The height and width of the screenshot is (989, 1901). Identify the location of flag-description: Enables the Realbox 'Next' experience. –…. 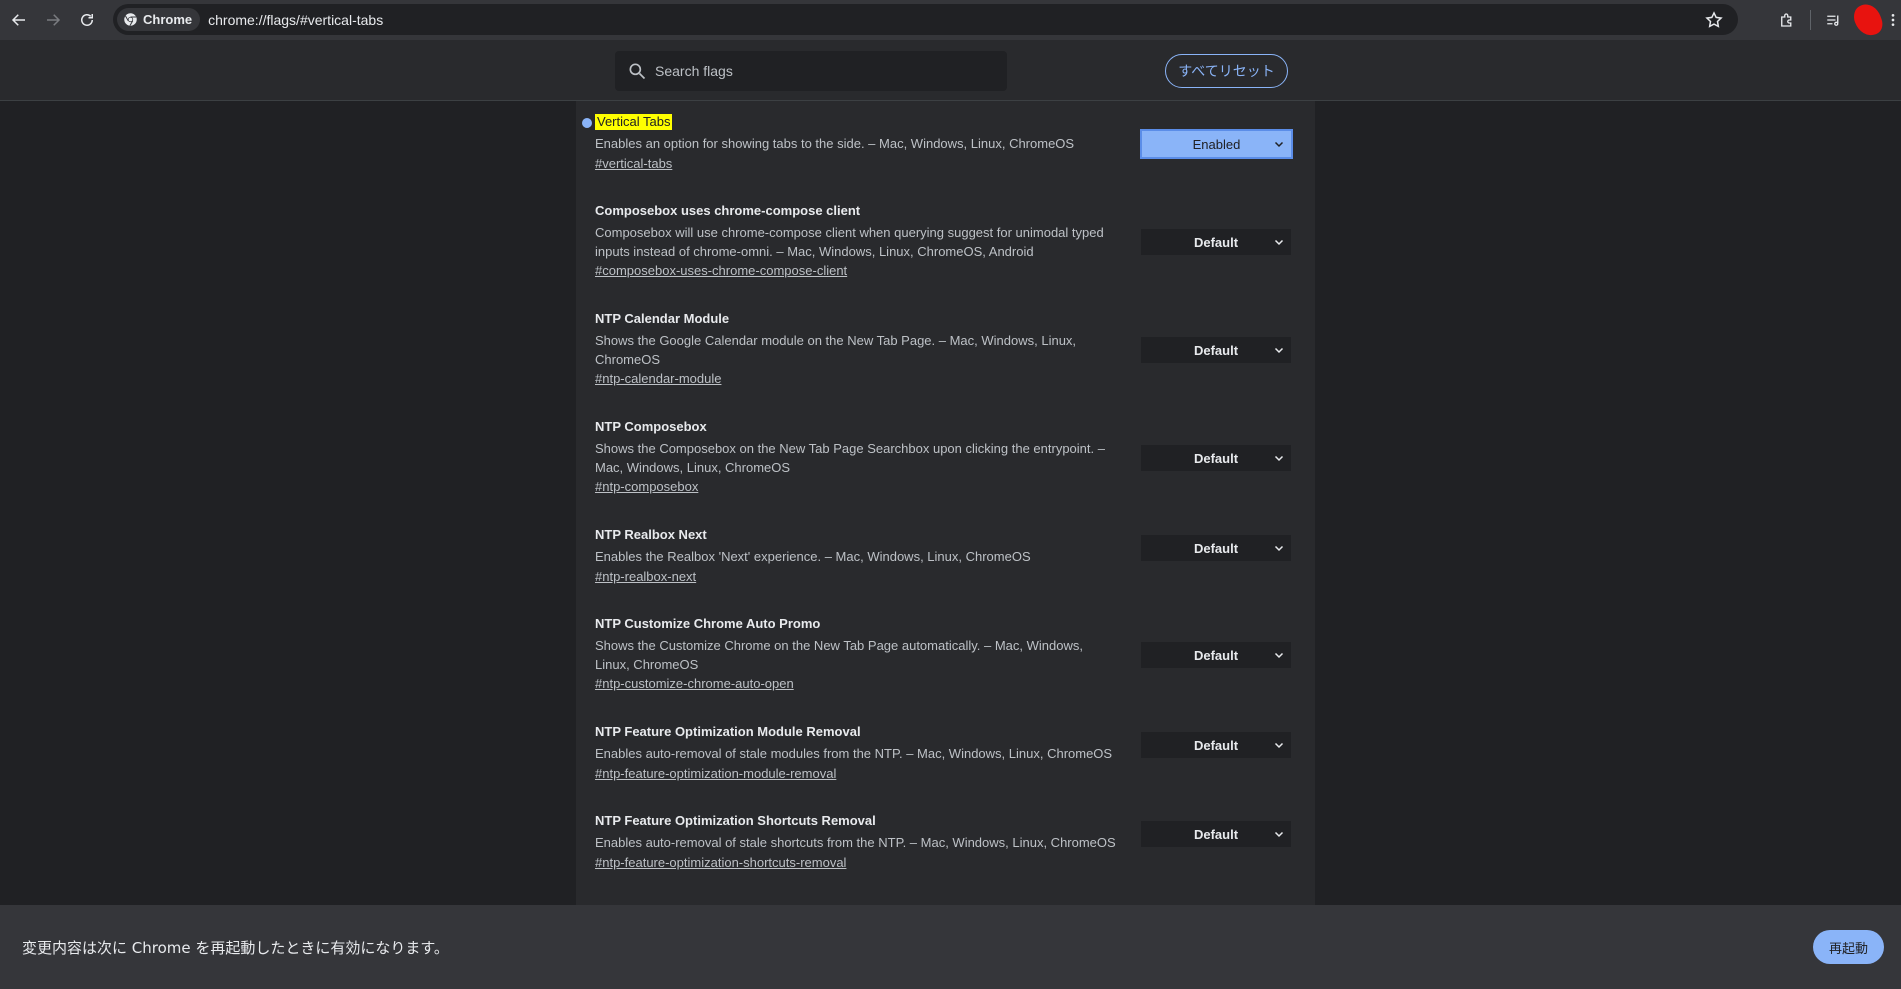
(813, 556).